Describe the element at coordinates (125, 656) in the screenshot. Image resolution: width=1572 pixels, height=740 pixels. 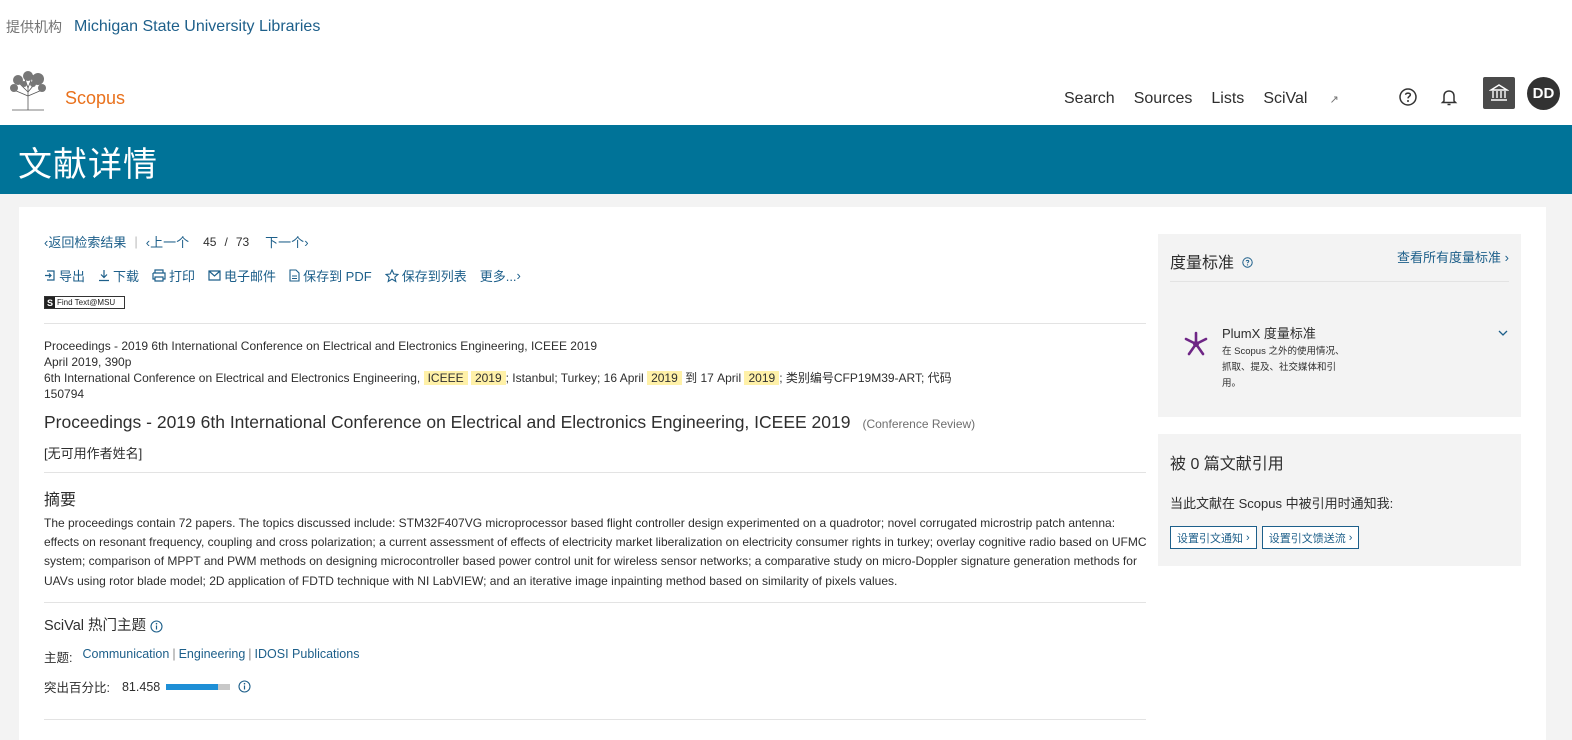
I see `topic-link: Communication` at that location.